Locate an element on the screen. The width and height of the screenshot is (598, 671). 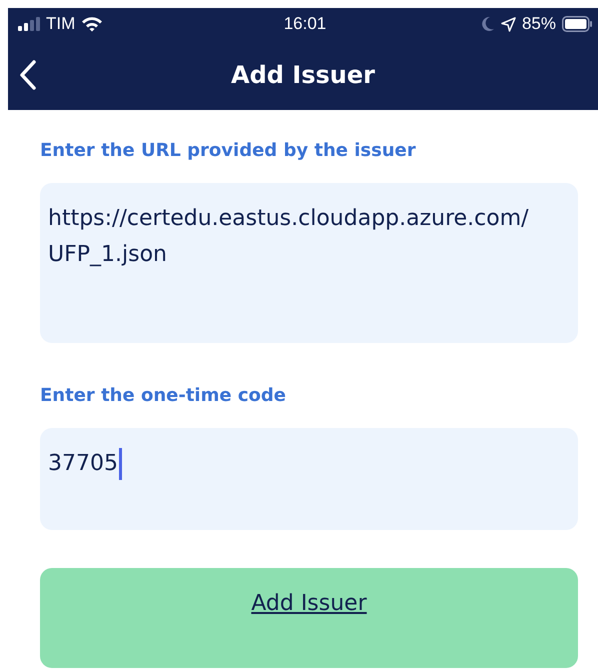
battery-percentage: 85% is located at coordinates (539, 24).